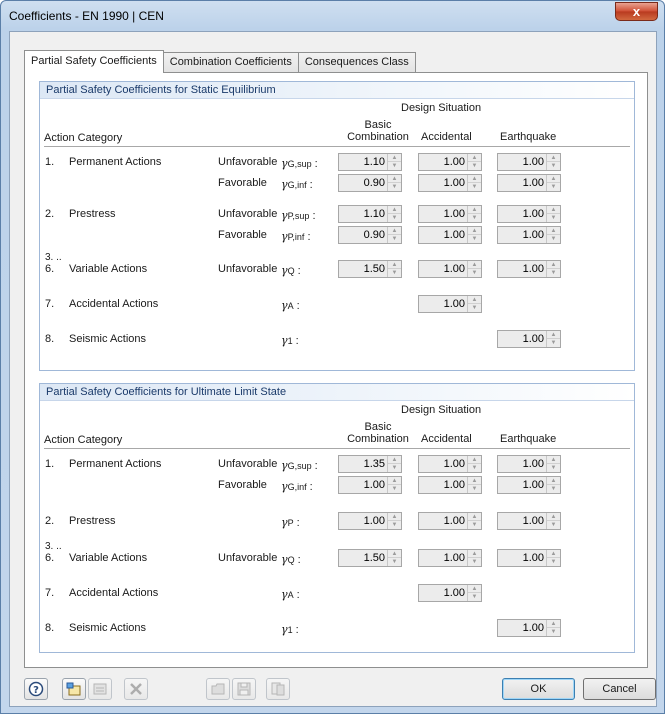 Image resolution: width=665 pixels, height=714 pixels. What do you see at coordinates (441, 108) in the screenshot?
I see `design-situation-header: Design Situation` at bounding box center [441, 108].